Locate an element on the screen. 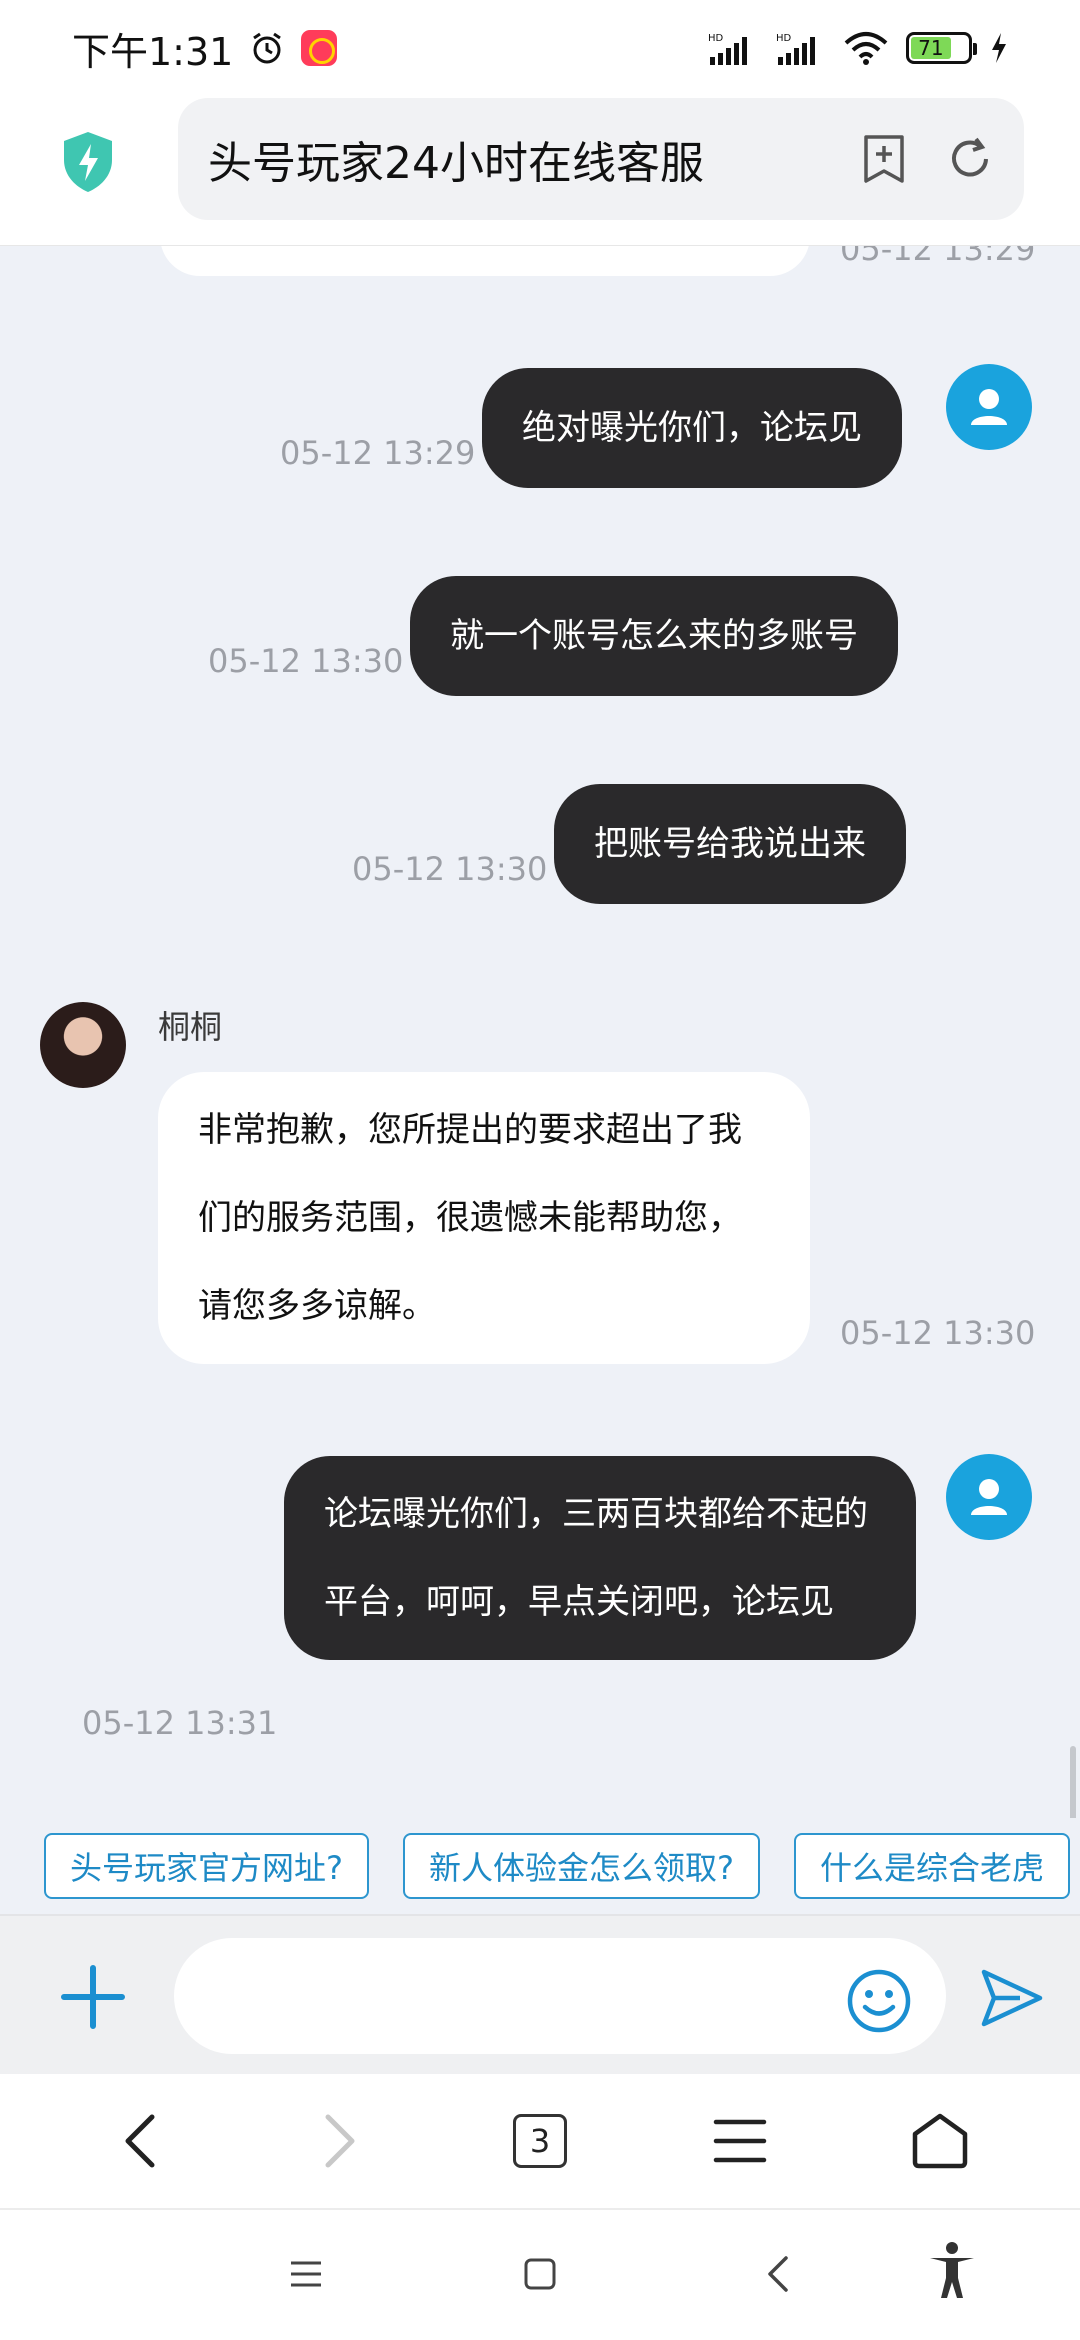 The image size is (1080, 2340). agent-name: 桐桐 is located at coordinates (190, 1027).